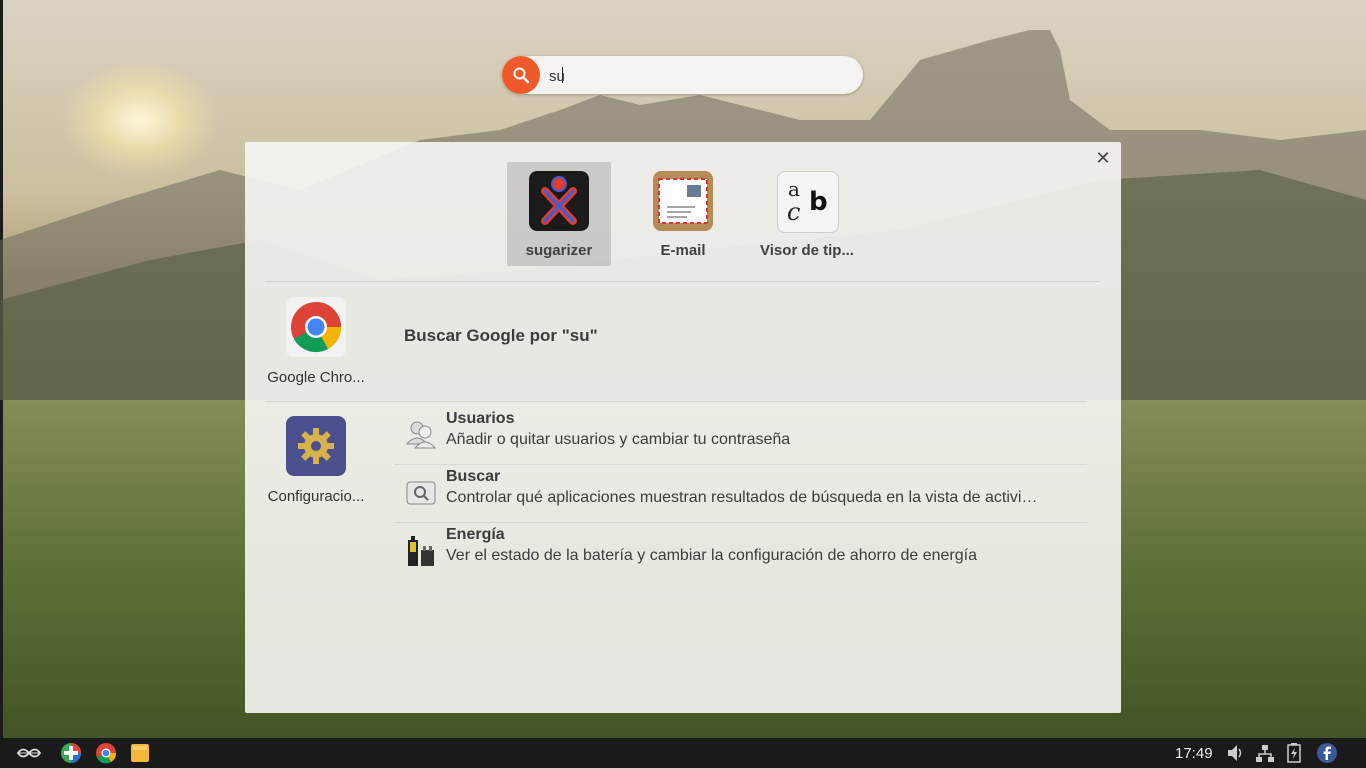  Describe the element at coordinates (29, 753) in the screenshot. I see `launcher-icon` at that location.